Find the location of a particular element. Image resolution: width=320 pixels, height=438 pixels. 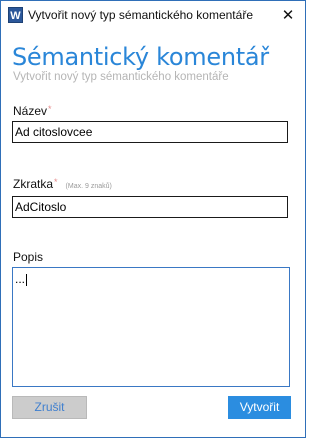

description-label: Popis is located at coordinates (28, 257).